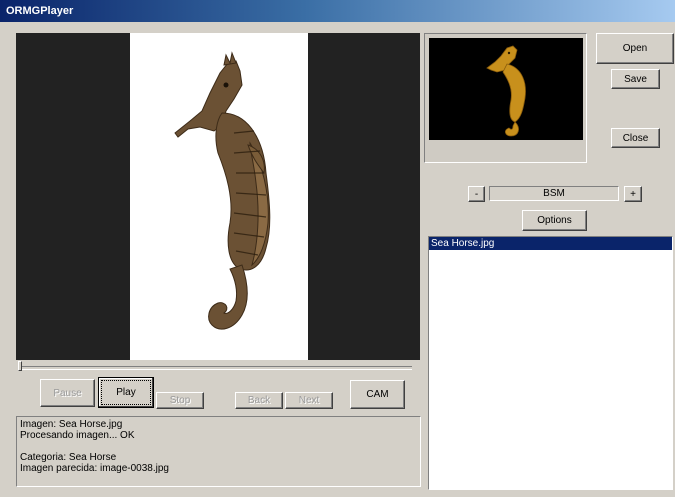 The height and width of the screenshot is (497, 675). Describe the element at coordinates (337, 11) in the screenshot. I see `title-bar: ORMGPlayer` at that location.